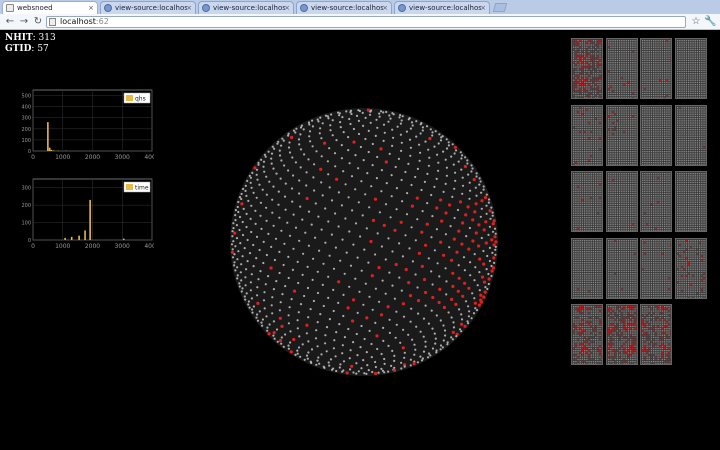 The image size is (720, 450). I want to click on tab-view-source-3: view-source:localhost: ×, so click(344, 7).